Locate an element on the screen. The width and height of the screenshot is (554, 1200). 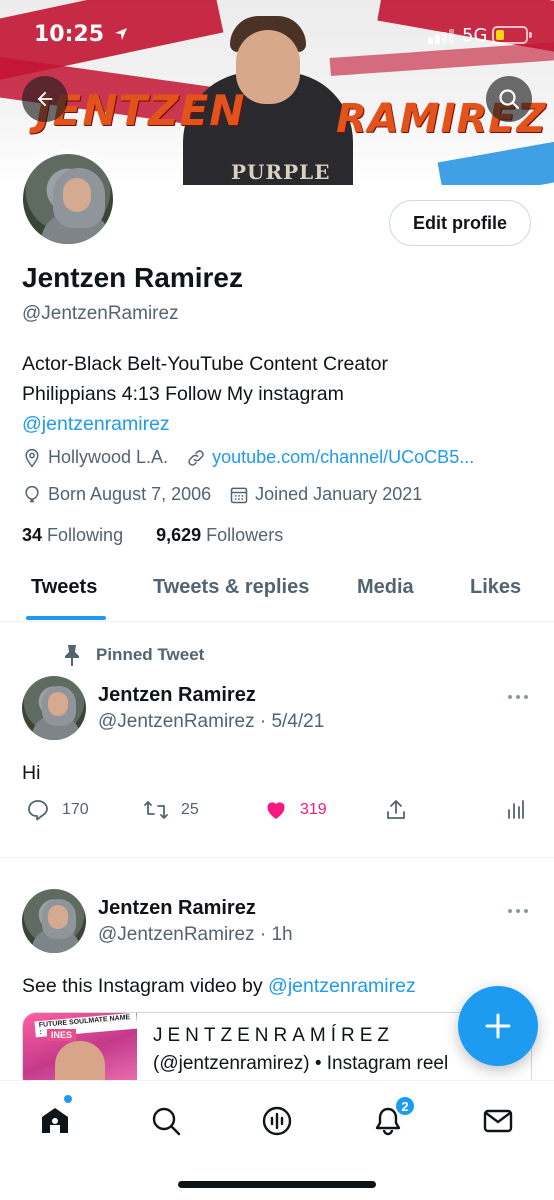
mail-icon is located at coordinates (498, 1121).